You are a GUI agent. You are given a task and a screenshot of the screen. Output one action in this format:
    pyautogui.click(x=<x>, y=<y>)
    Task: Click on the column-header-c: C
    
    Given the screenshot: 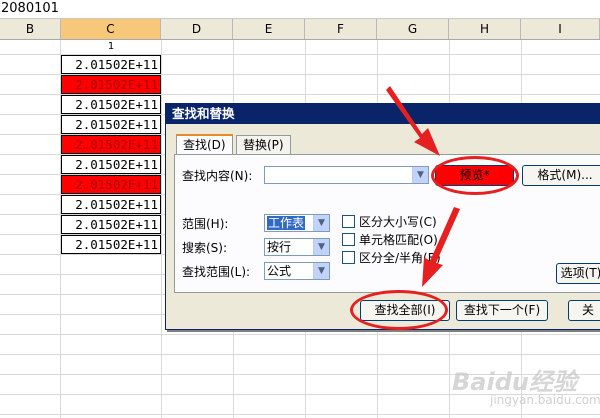 What is the action you would take?
    pyautogui.click(x=111, y=29)
    